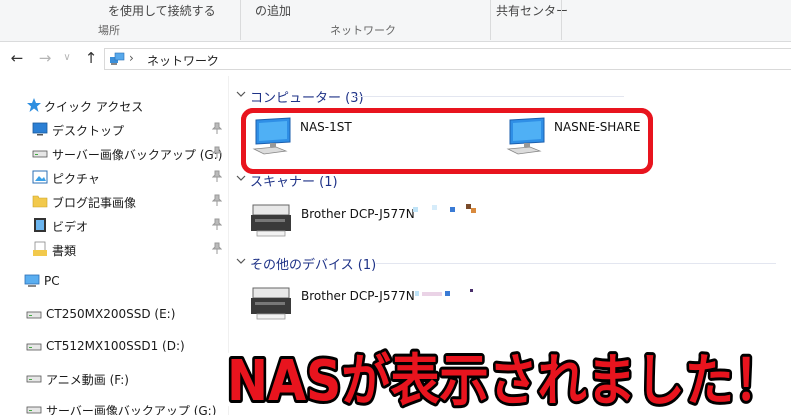 This screenshot has width=791, height=415. I want to click on ribbon-group-location: 場所, so click(109, 30).